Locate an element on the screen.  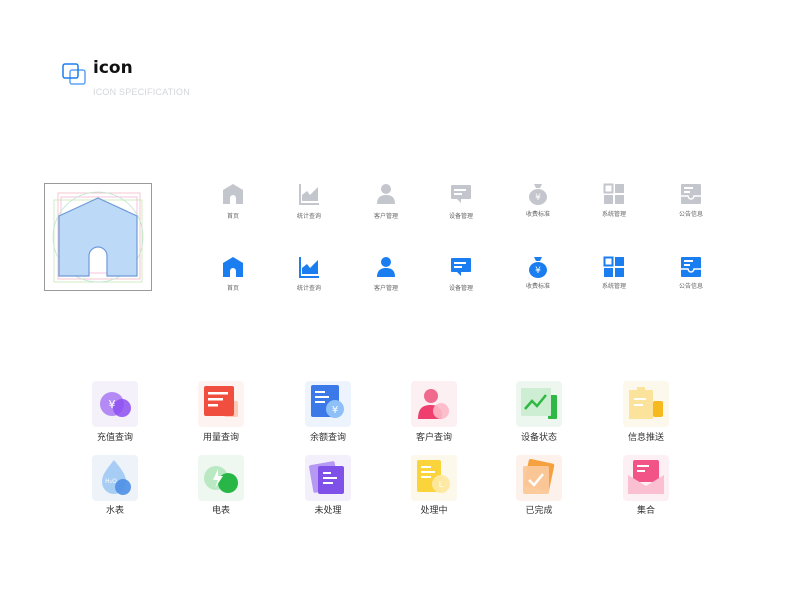
page-subtitle: ICON SPECIFICATION is located at coordinates (141, 92).